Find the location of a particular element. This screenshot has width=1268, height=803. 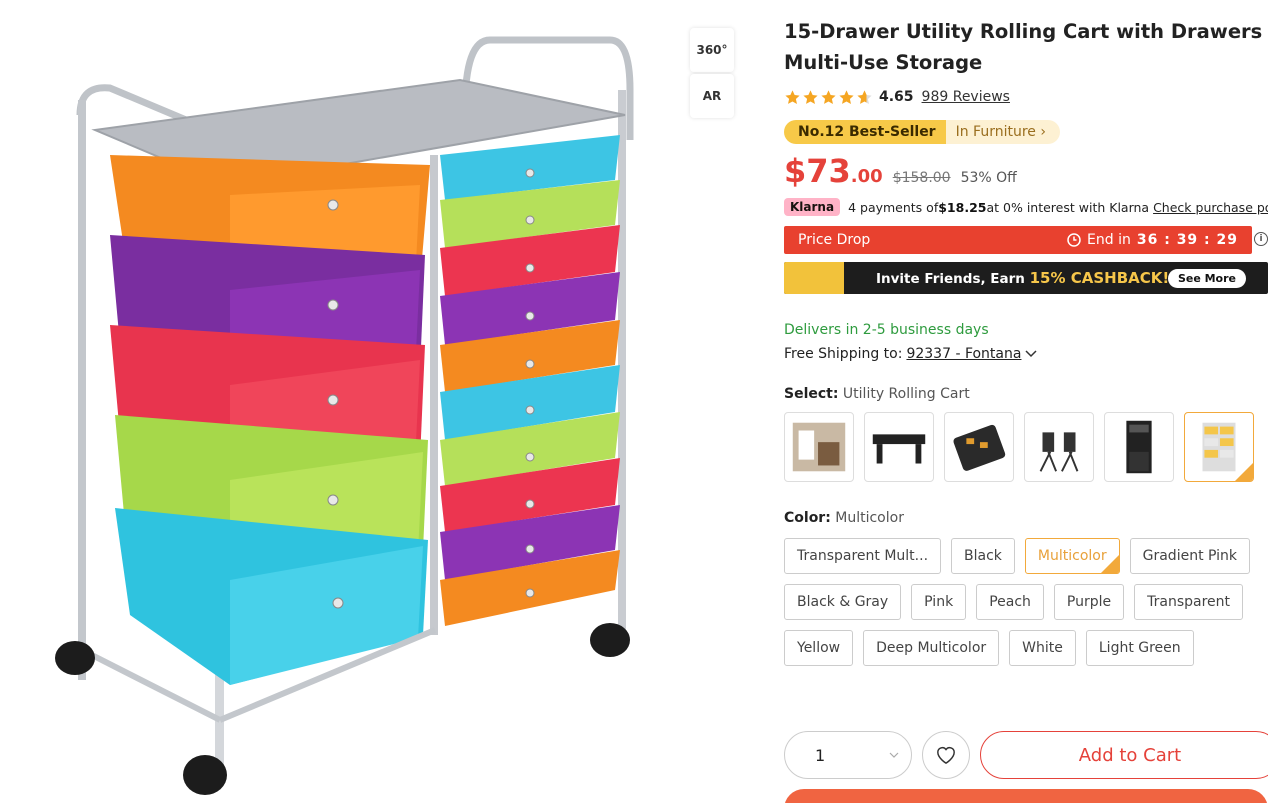

view-360-icon: 360° is located at coordinates (712, 50).